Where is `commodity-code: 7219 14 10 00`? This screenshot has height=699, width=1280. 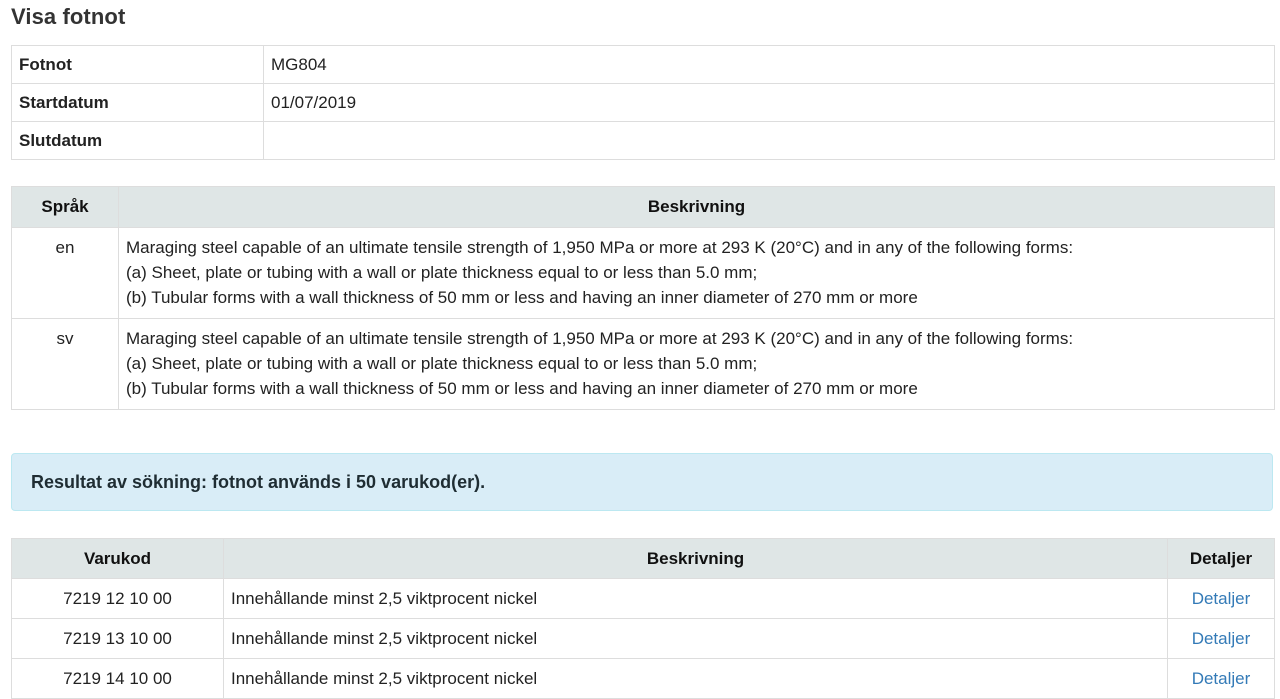
commodity-code: 7219 14 10 00 is located at coordinates (117, 678).